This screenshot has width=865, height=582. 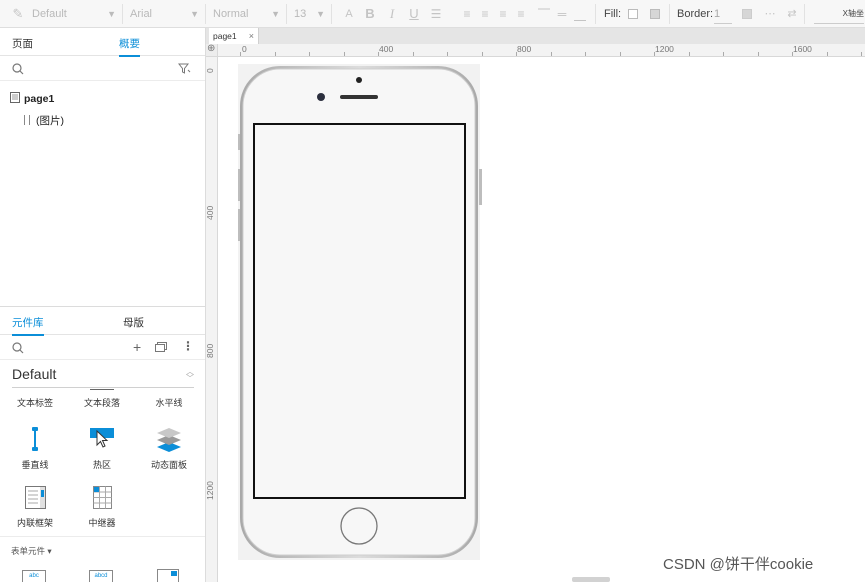 I want to click on ruler-corner: ⊕, so click(x=212, y=50).